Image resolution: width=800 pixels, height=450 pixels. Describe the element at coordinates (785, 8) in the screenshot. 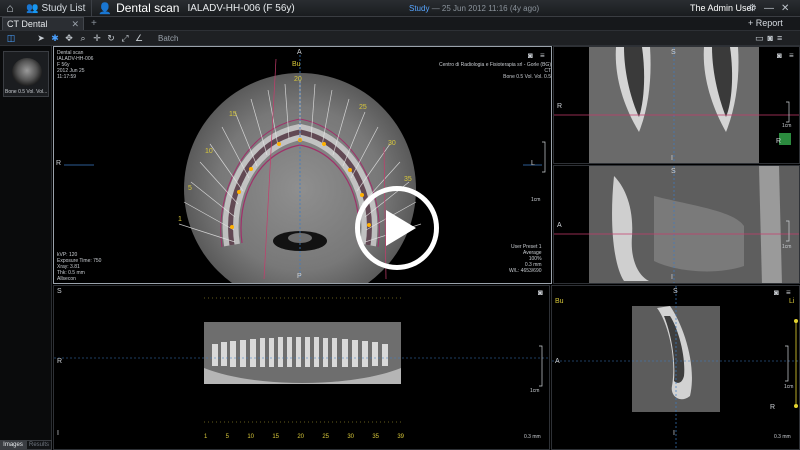

I see `close-icon: ✕` at that location.